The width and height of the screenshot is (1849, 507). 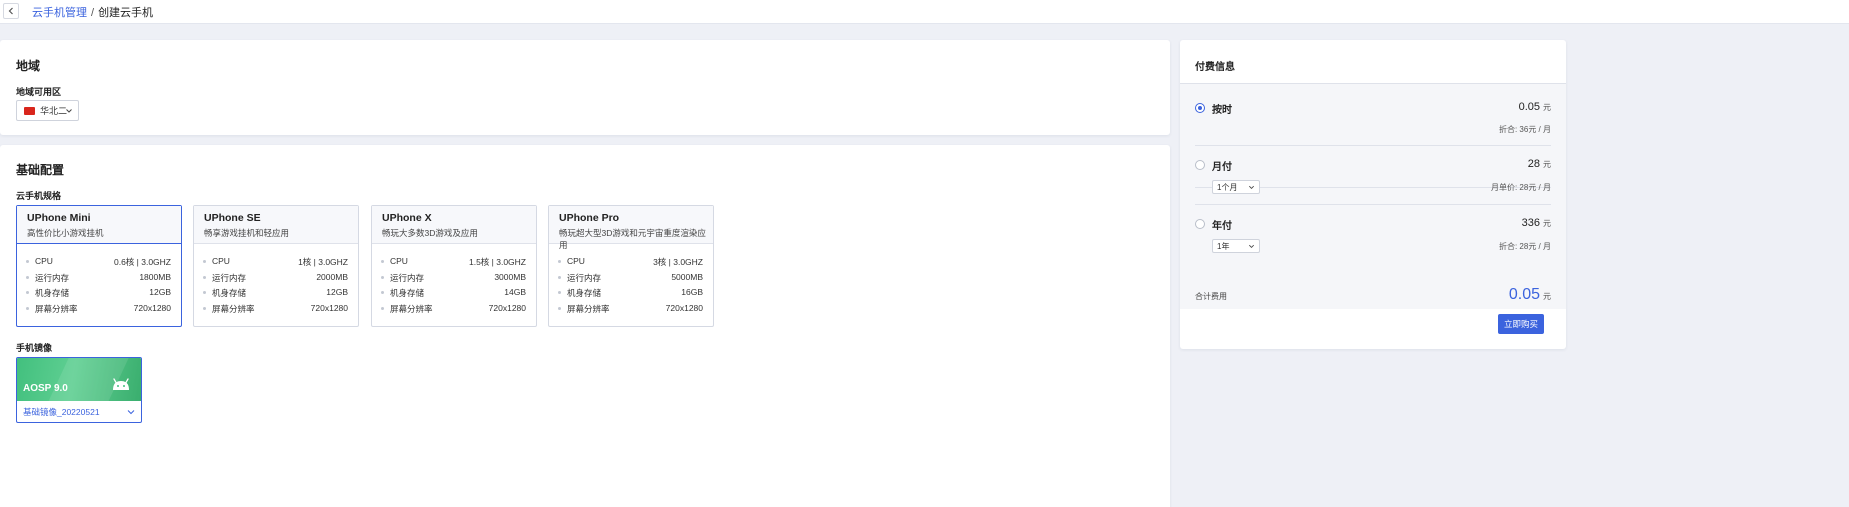 I want to click on radio-monthly, so click(x=1200, y=165).